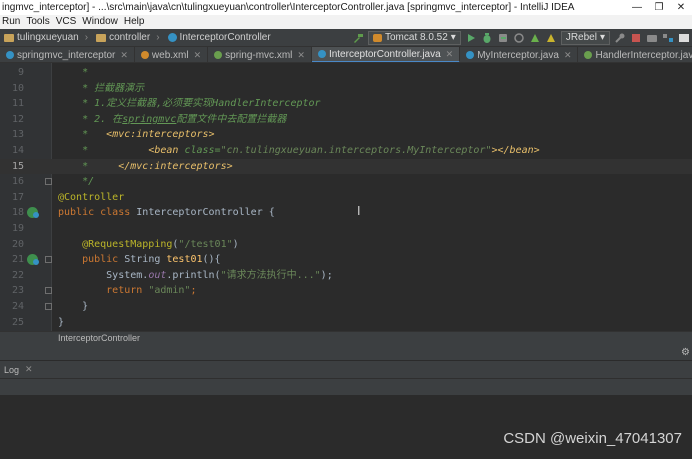 The width and height of the screenshot is (692, 459). I want to click on code-line: 15 * </mvc:interceptors>, so click(346, 166).